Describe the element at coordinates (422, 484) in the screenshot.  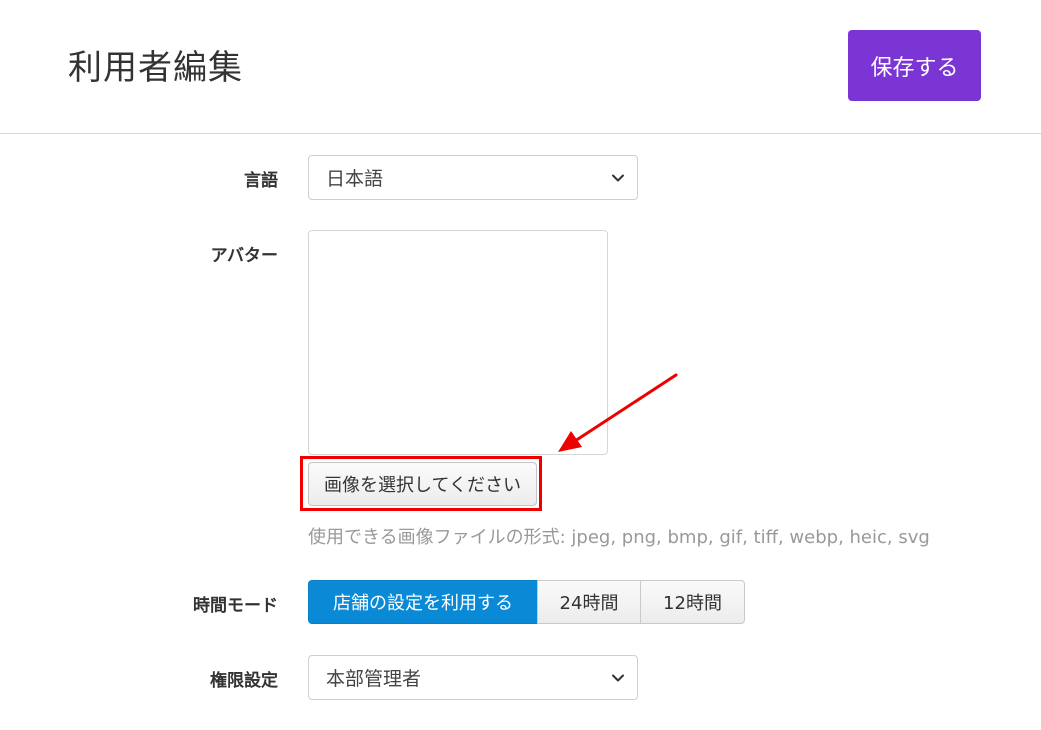
I see `choose-image-button: 画像を選択してください` at that location.